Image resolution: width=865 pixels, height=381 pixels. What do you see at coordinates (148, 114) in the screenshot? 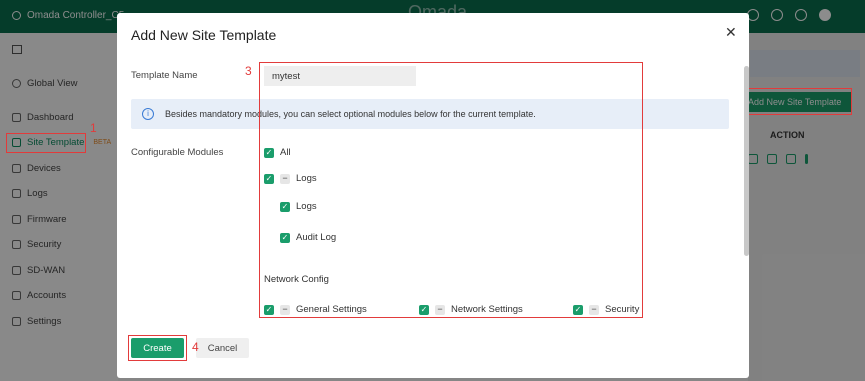
I see `info-icon: i` at bounding box center [148, 114].